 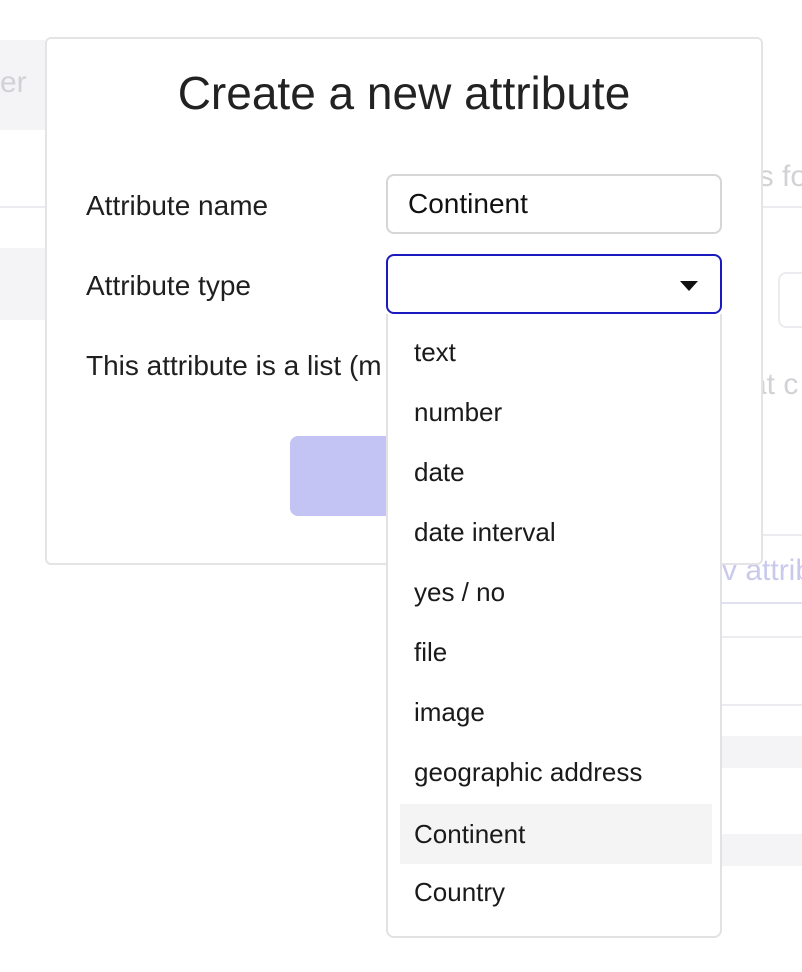 What do you see at coordinates (689, 286) in the screenshot?
I see `caret-down-icon` at bounding box center [689, 286].